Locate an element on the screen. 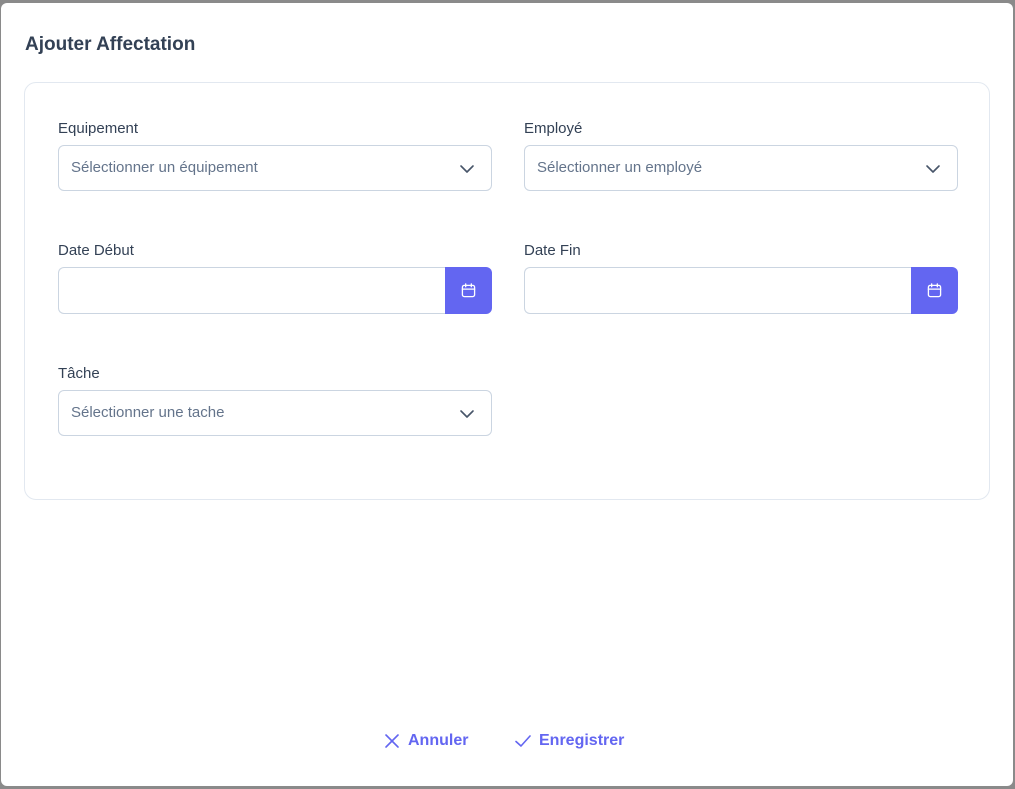  dialog-title: Ajouter Affectation is located at coordinates (110, 44).